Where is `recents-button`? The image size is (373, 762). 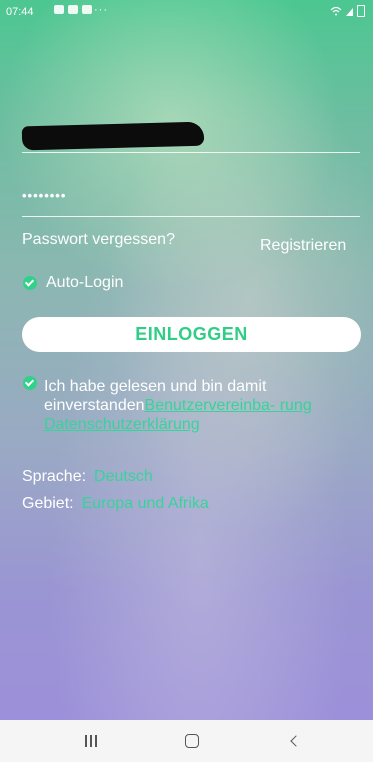 recents-button is located at coordinates (91, 741).